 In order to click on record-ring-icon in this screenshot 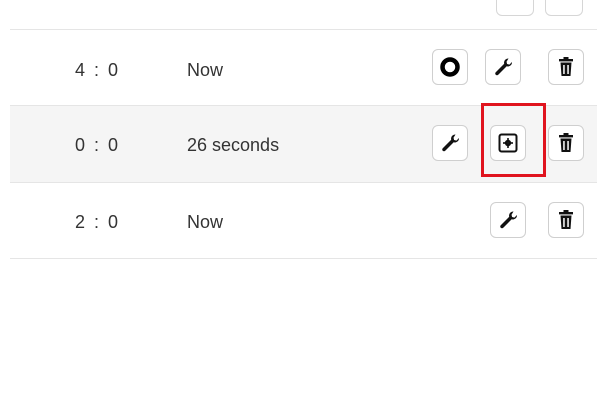, I will do `click(450, 67)`.